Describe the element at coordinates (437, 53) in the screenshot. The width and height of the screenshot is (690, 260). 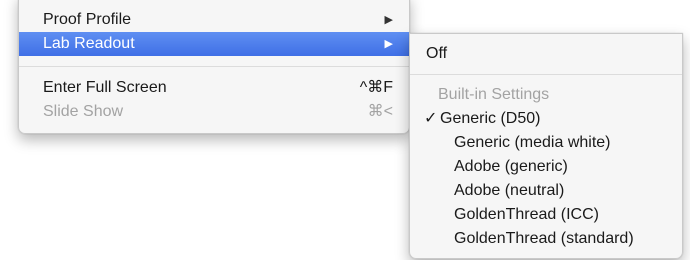
I see `submenu-item-label: Off` at that location.